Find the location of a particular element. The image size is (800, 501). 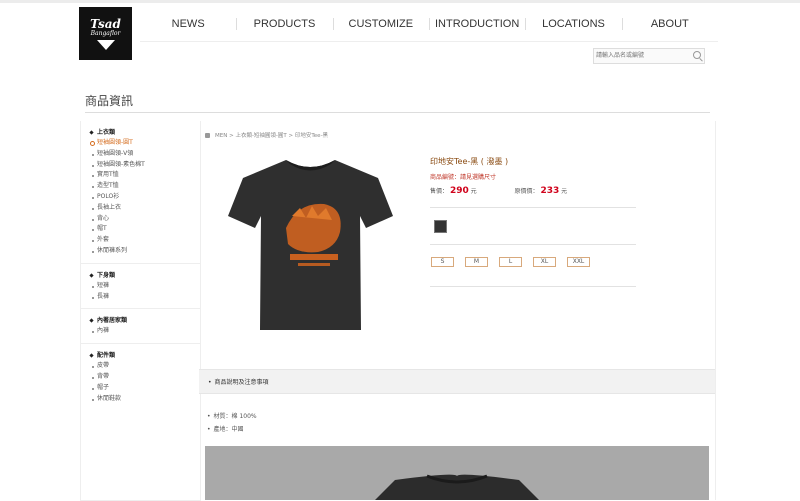

sale-price-value: 233 is located at coordinates (550, 191).